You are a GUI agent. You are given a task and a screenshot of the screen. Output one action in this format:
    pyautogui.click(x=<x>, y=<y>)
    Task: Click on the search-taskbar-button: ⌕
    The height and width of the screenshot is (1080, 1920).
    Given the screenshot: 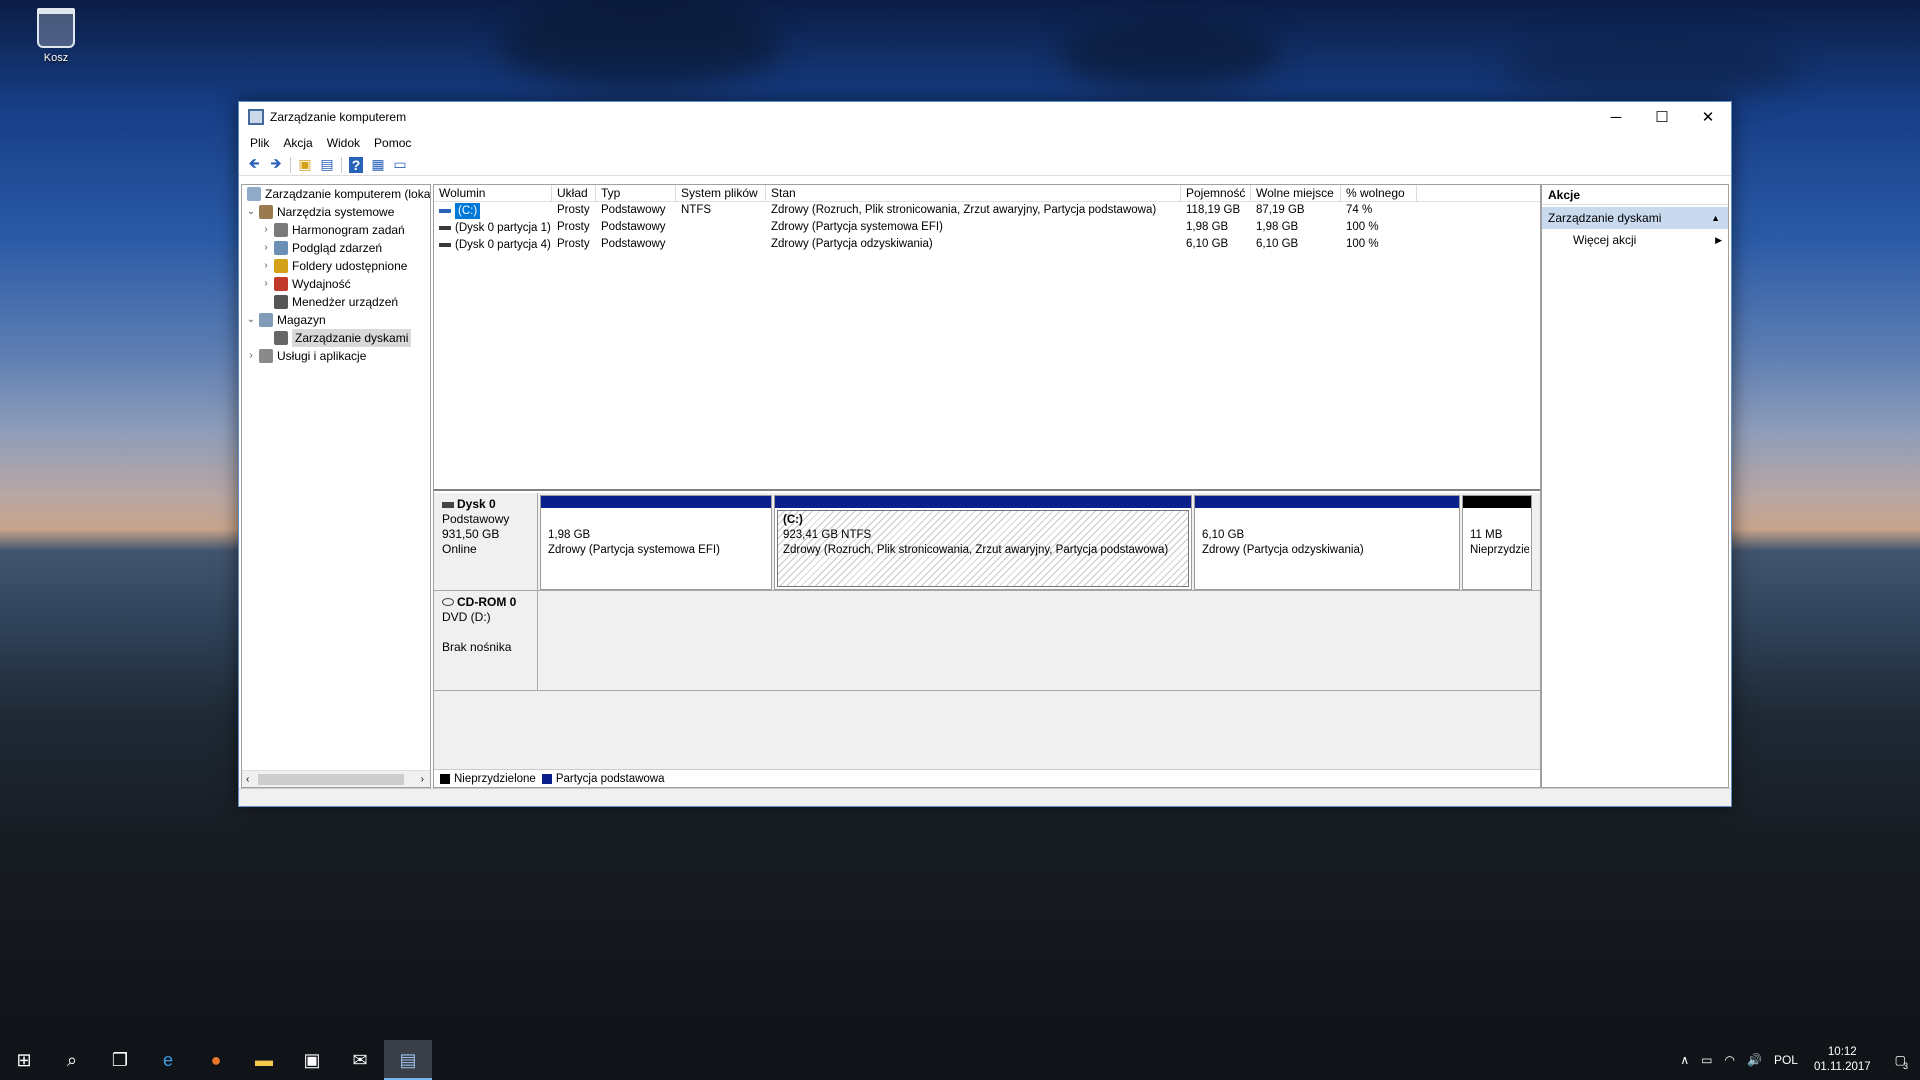 What is the action you would take?
    pyautogui.click(x=72, y=1060)
    